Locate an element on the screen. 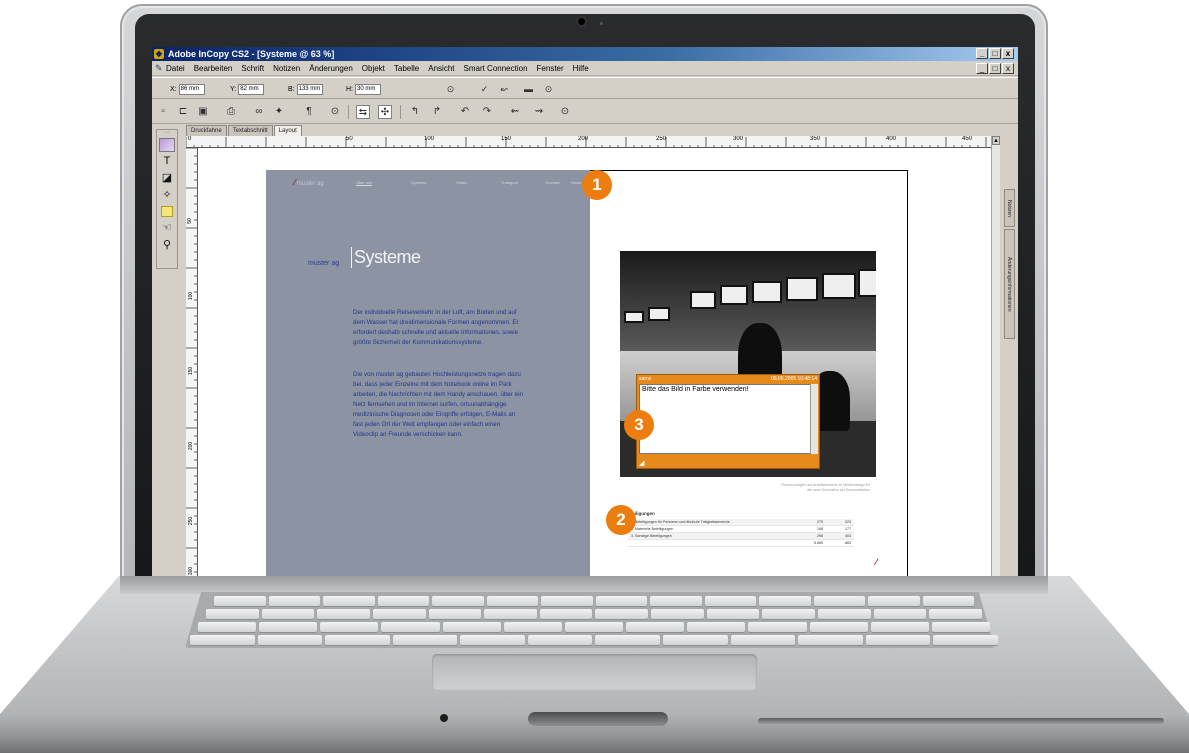 Image resolution: width=1189 pixels, height=753 pixels. minimize-button: _ is located at coordinates (982, 53).